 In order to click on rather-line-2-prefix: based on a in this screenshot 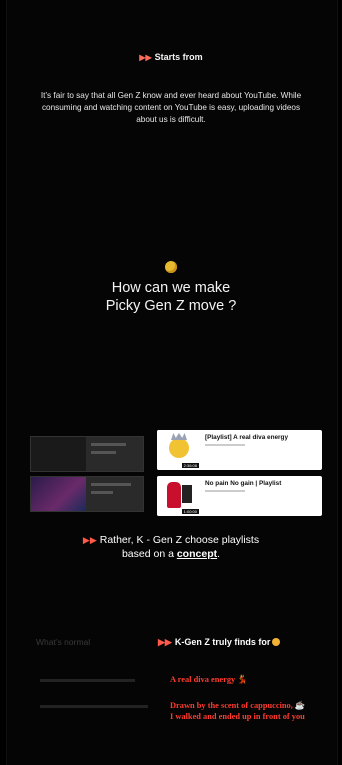, I will do `click(149, 554)`.